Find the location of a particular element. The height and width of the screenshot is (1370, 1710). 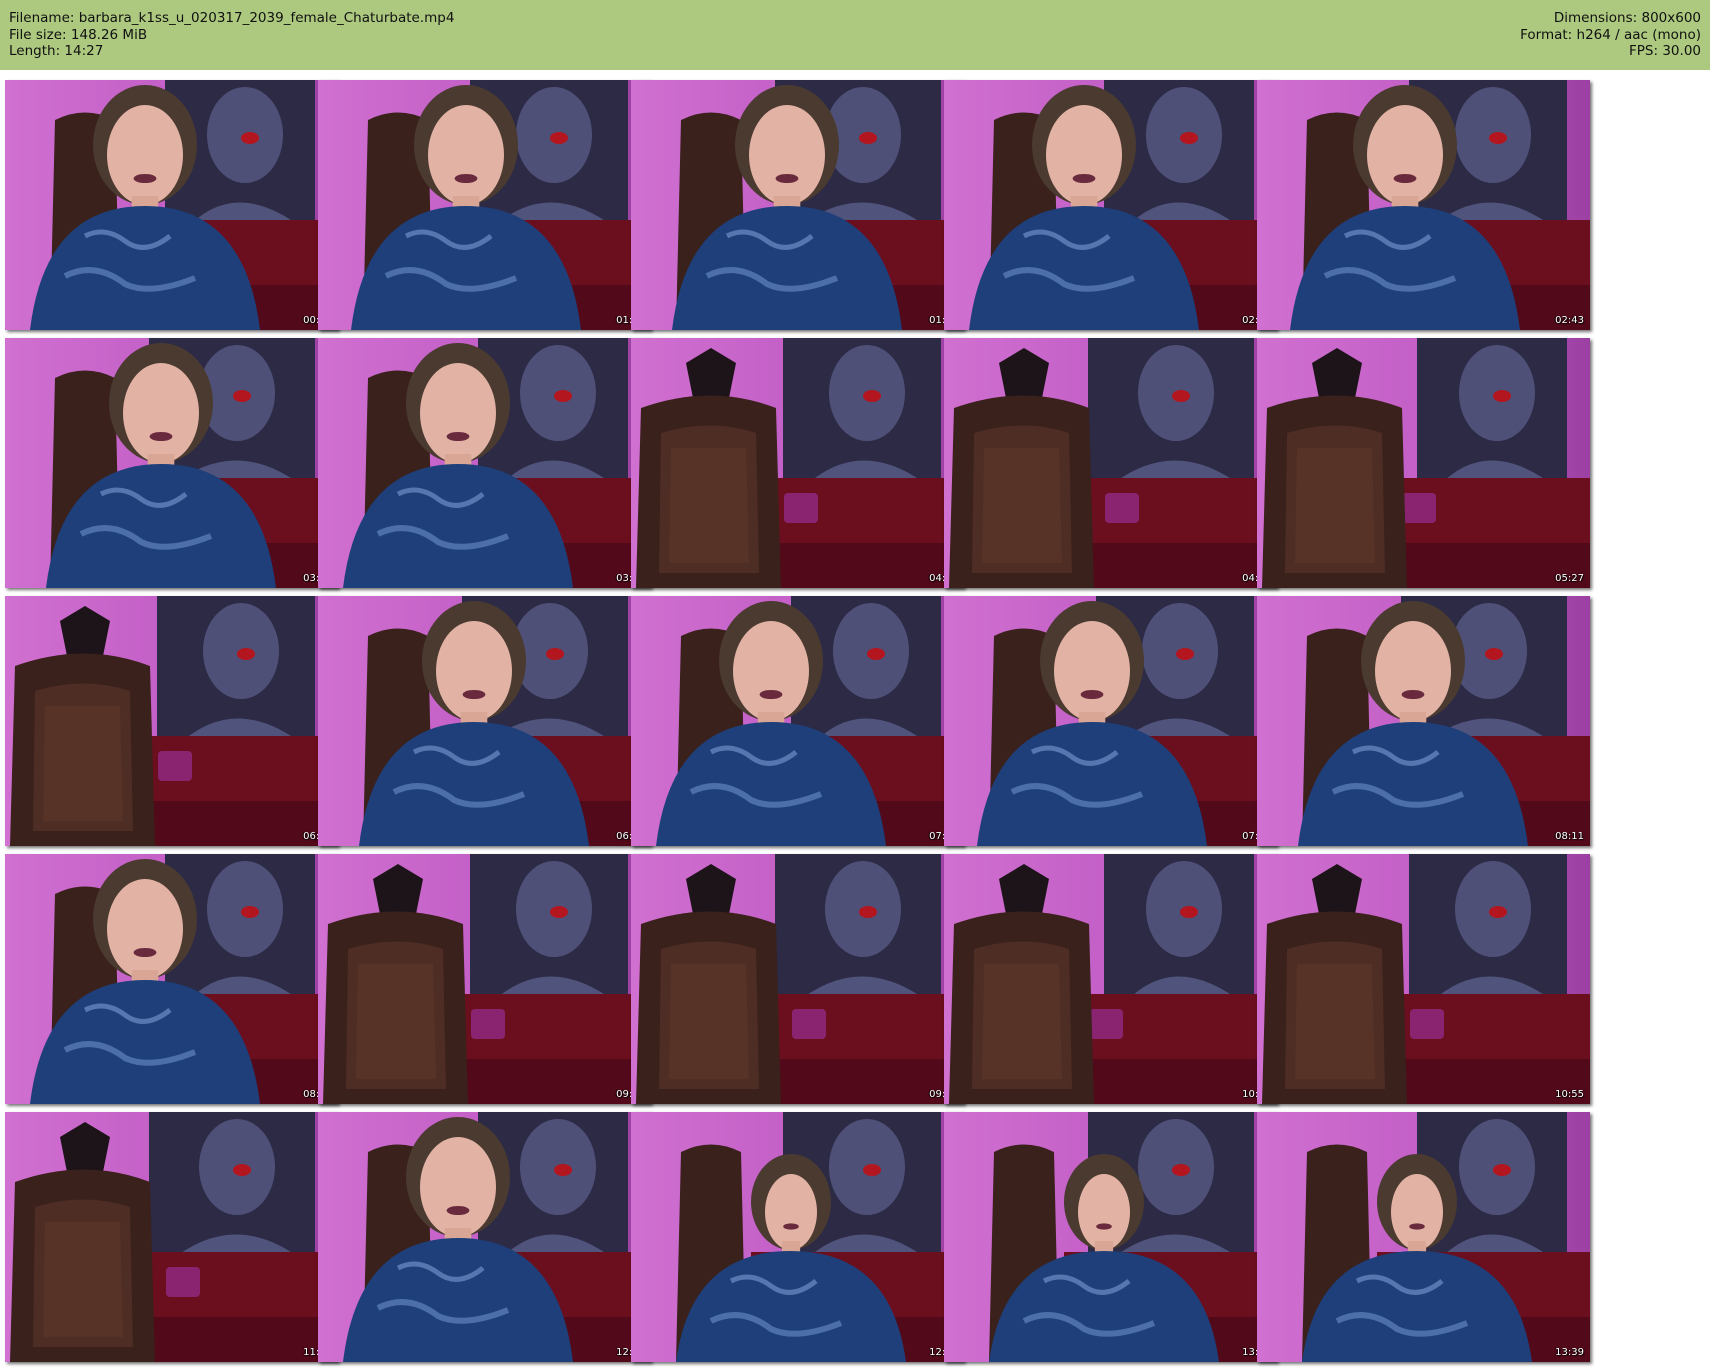

format-text: Format: h264 / aac (mono) is located at coordinates (1610, 34).